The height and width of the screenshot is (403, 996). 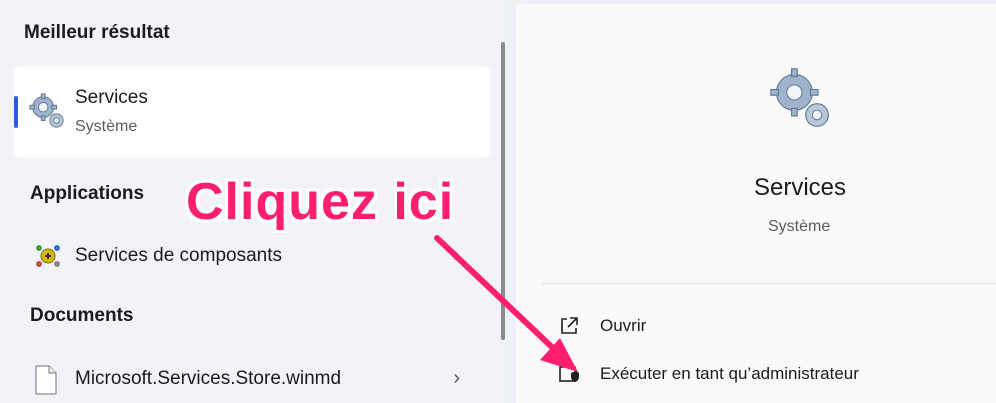 What do you see at coordinates (48, 256) in the screenshot?
I see `component-services-icon` at bounding box center [48, 256].